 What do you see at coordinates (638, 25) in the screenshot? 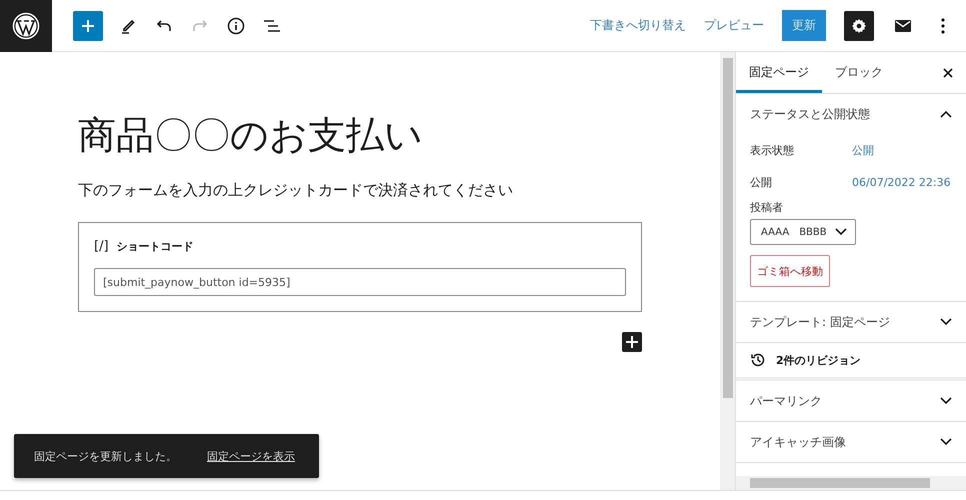
I see `toolbar-link: 下書きへ切り替え` at bounding box center [638, 25].